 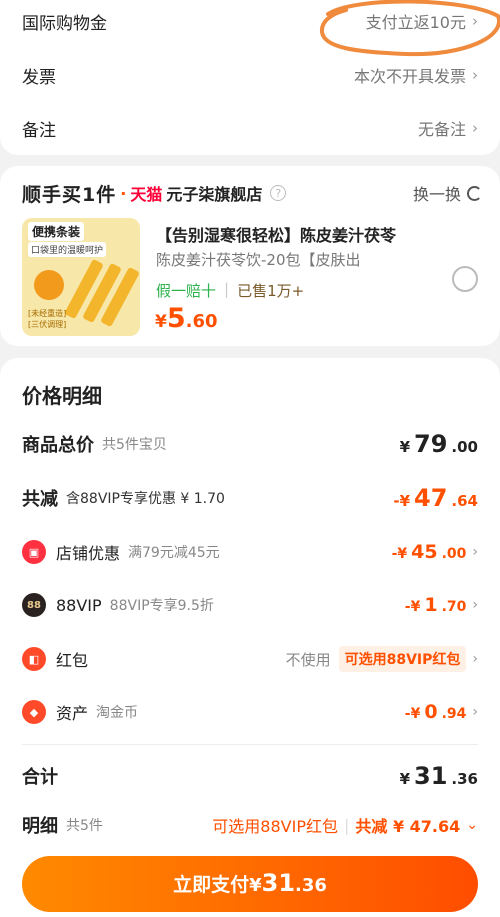 I want to click on total-amount: ¥79.00, so click(x=439, y=444).